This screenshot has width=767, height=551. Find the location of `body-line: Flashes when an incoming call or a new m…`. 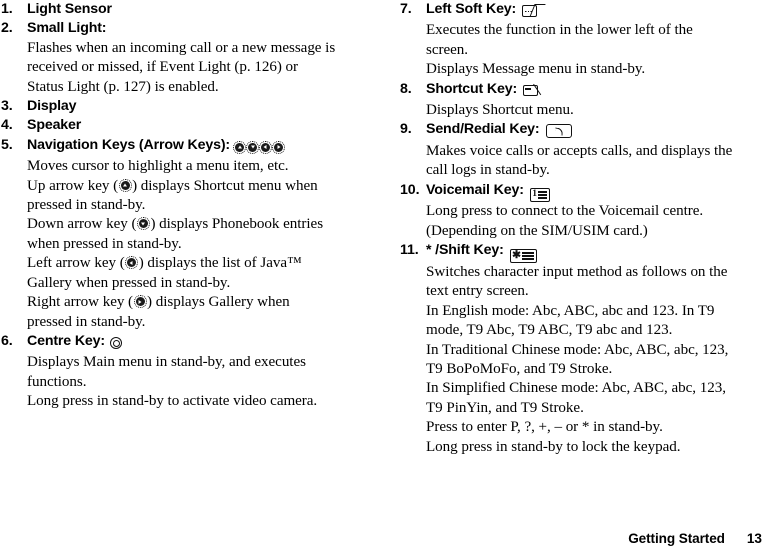

body-line: Flashes when an incoming call or a new m… is located at coordinates (181, 47).